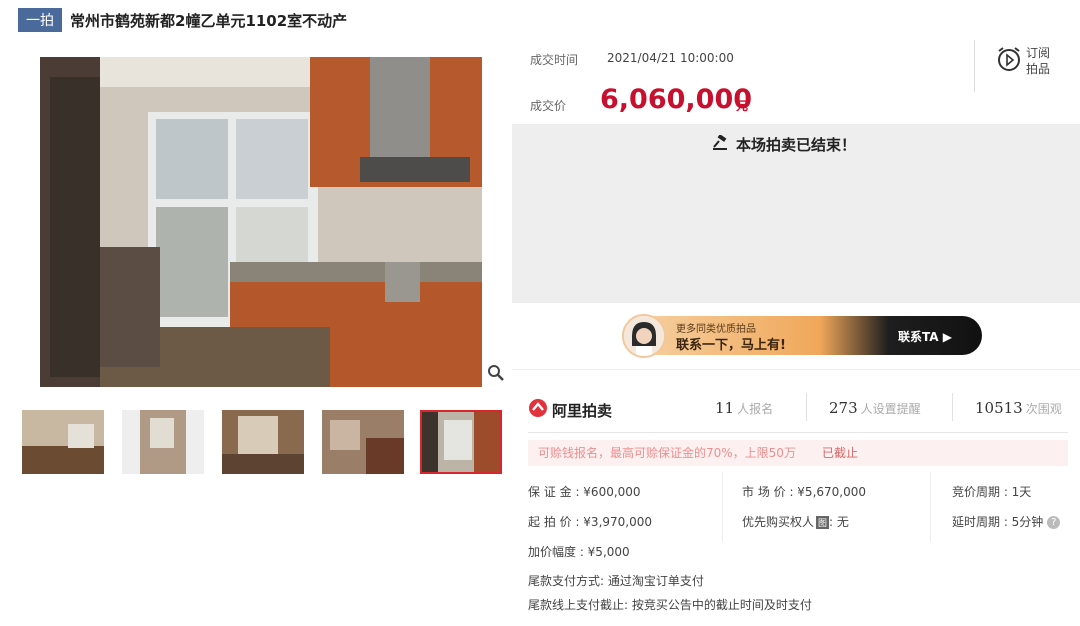 The image size is (1080, 626). I want to click on deal-time-value: 2021/04/21 10:00:00, so click(670, 58).